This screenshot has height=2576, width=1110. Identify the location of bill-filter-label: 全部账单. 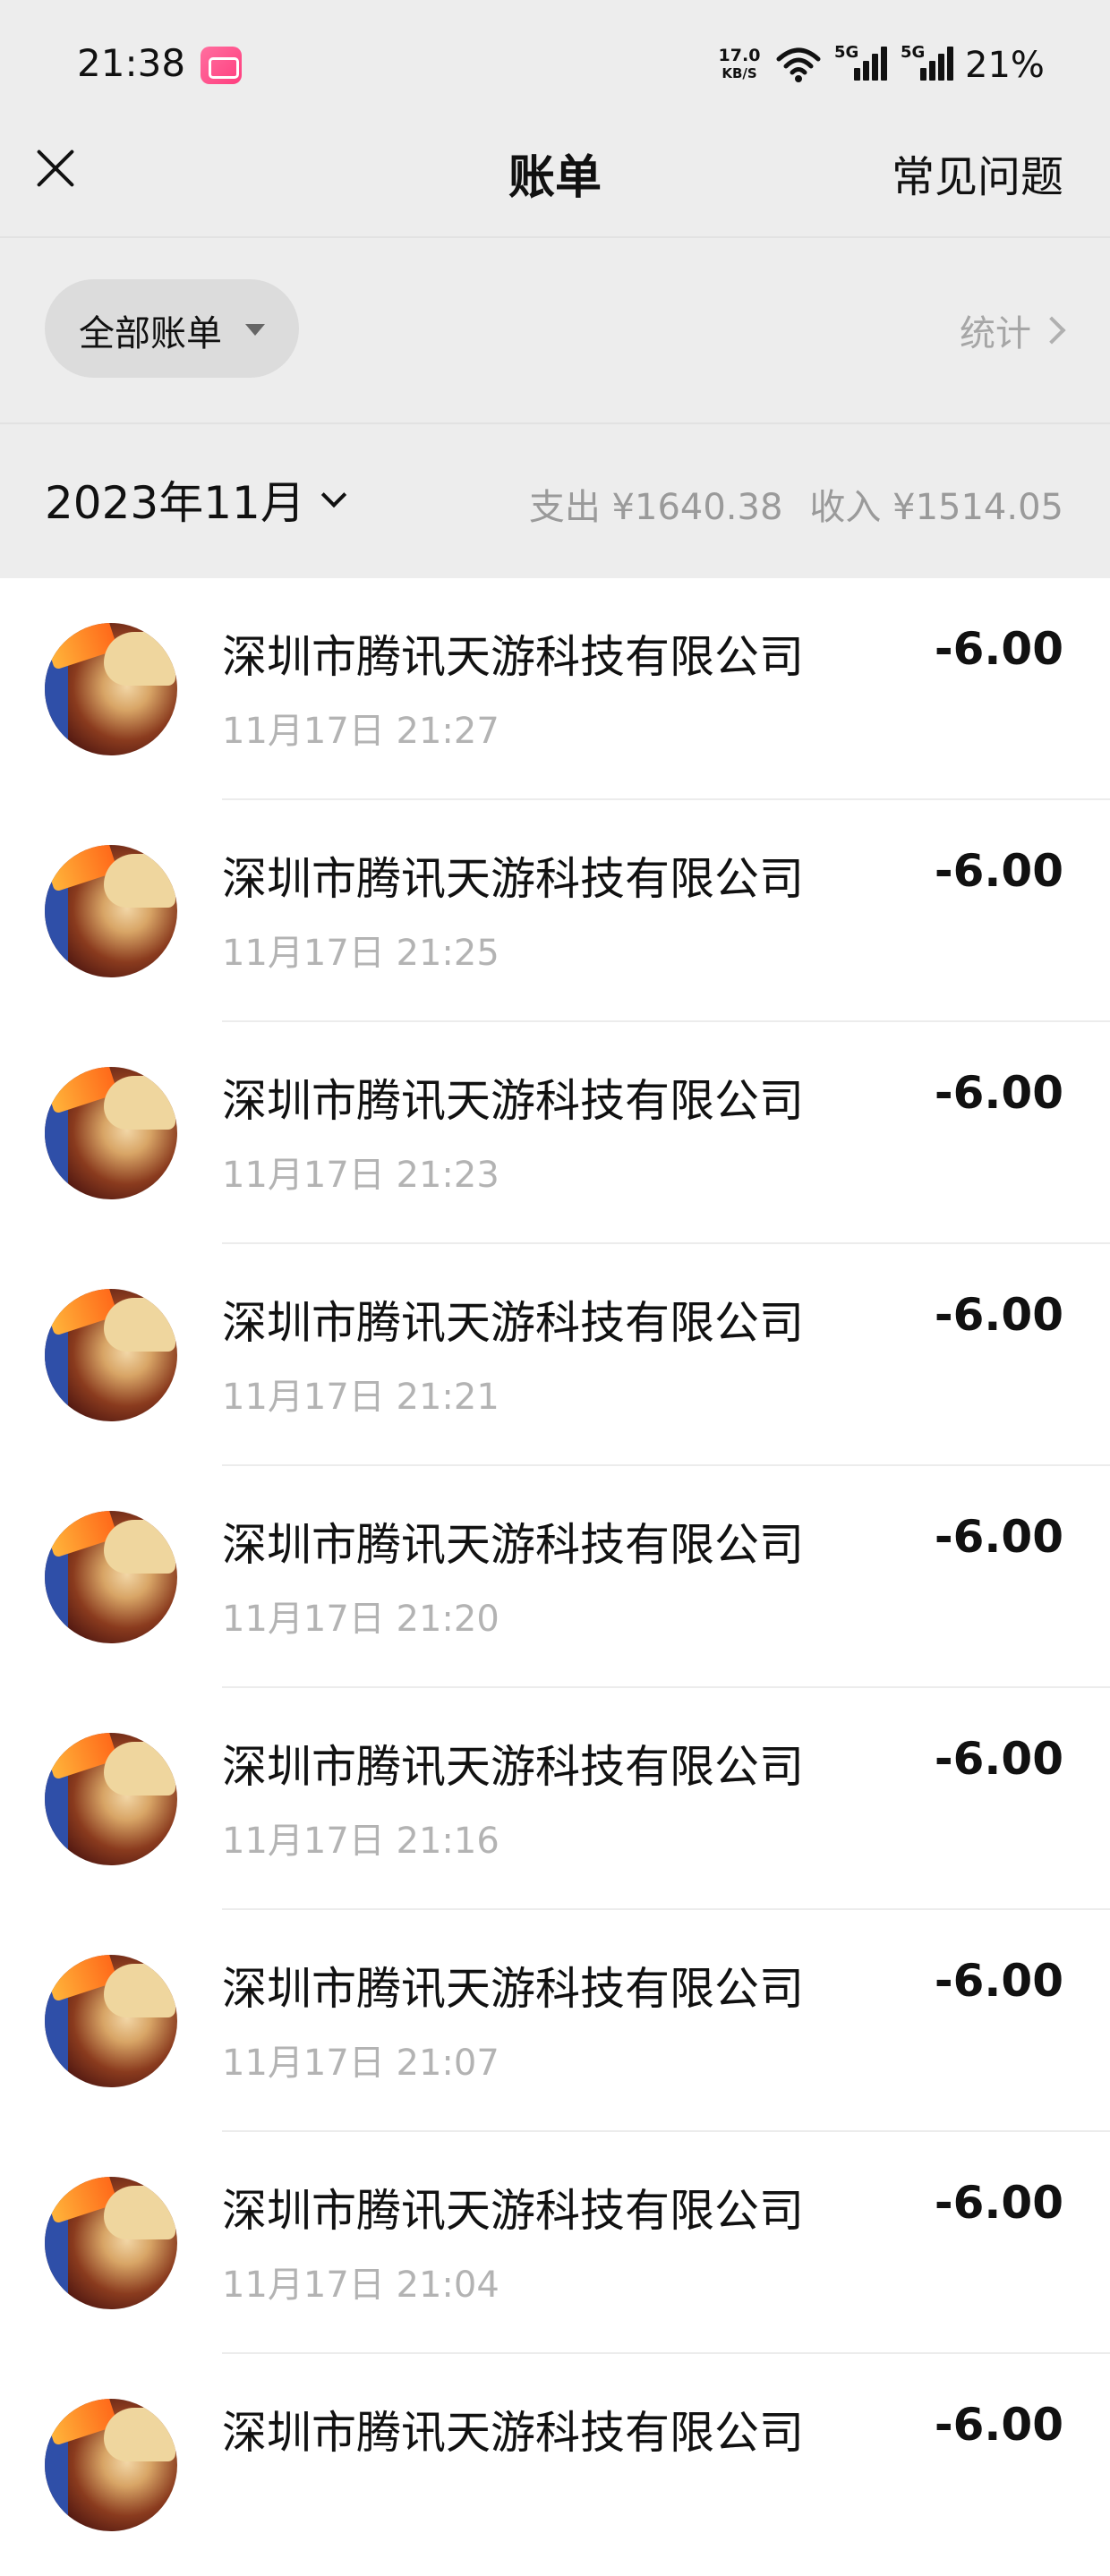
(150, 333).